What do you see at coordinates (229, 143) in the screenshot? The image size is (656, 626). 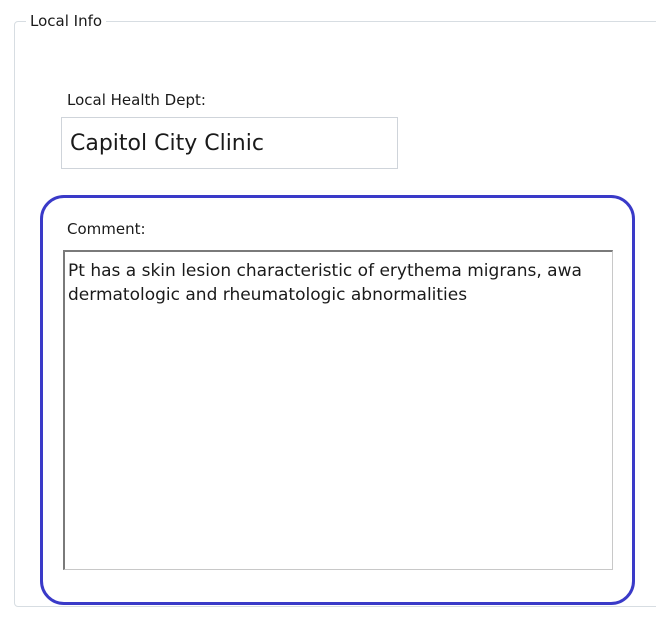 I see `local-health-dept-field` at bounding box center [229, 143].